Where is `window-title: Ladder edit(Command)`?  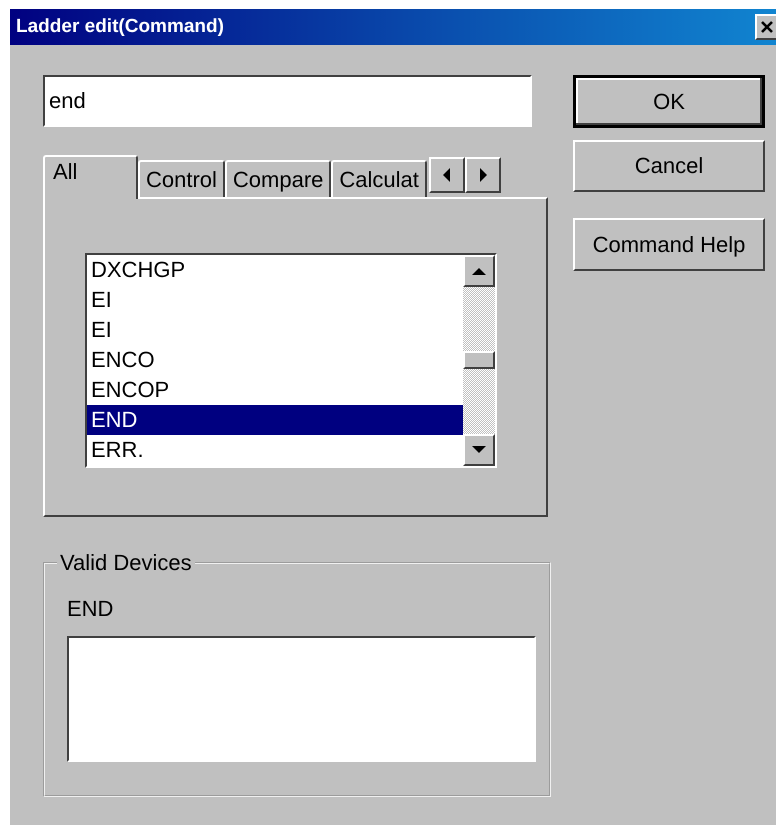 window-title: Ladder edit(Command) is located at coordinates (120, 27).